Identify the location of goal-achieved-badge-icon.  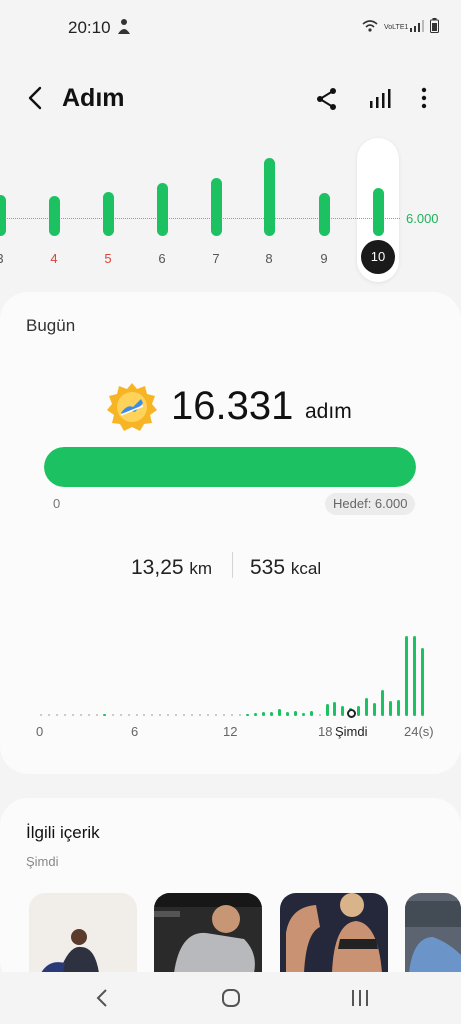
(132, 407).